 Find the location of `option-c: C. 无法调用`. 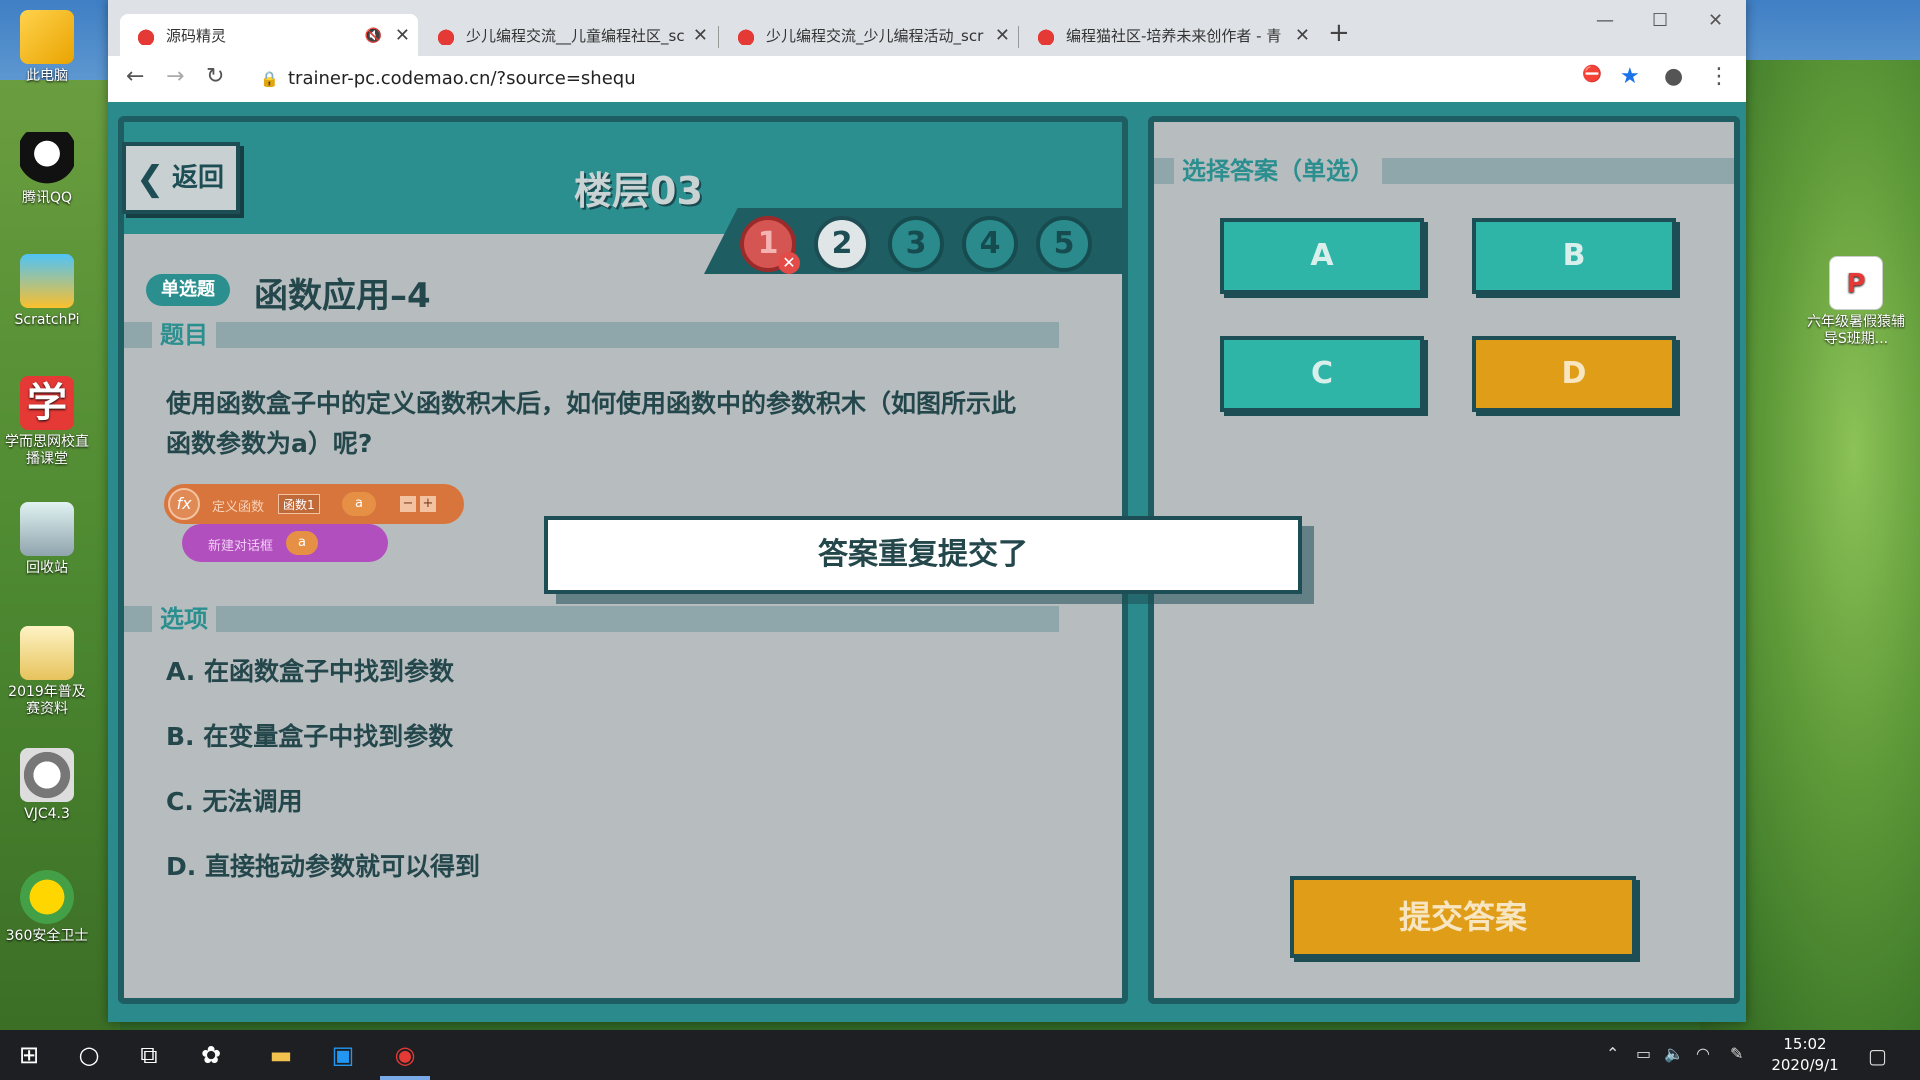

option-c: C. 无法调用 is located at coordinates (234, 801).